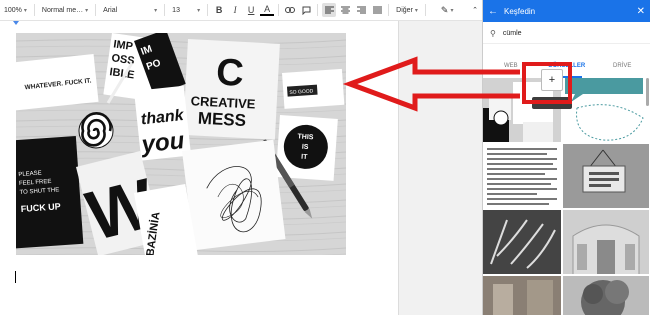  What do you see at coordinates (493, 33) in the screenshot?
I see `search-icon: ⚲` at bounding box center [493, 33].